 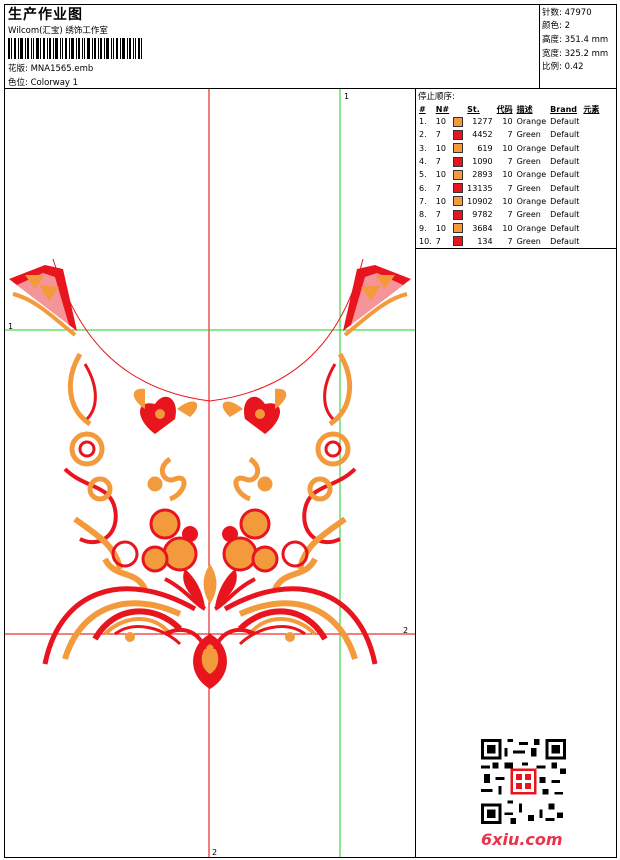 What do you see at coordinates (485, 241) in the screenshot?
I see `row-stitches: 134` at bounding box center [485, 241].